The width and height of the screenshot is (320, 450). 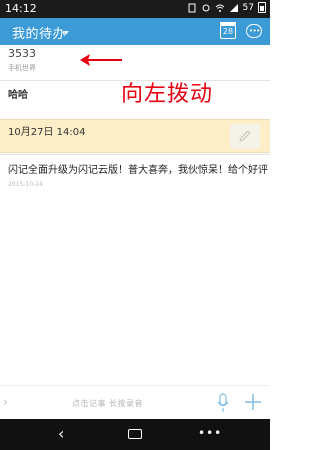 I want to click on edit-button, so click(x=245, y=136).